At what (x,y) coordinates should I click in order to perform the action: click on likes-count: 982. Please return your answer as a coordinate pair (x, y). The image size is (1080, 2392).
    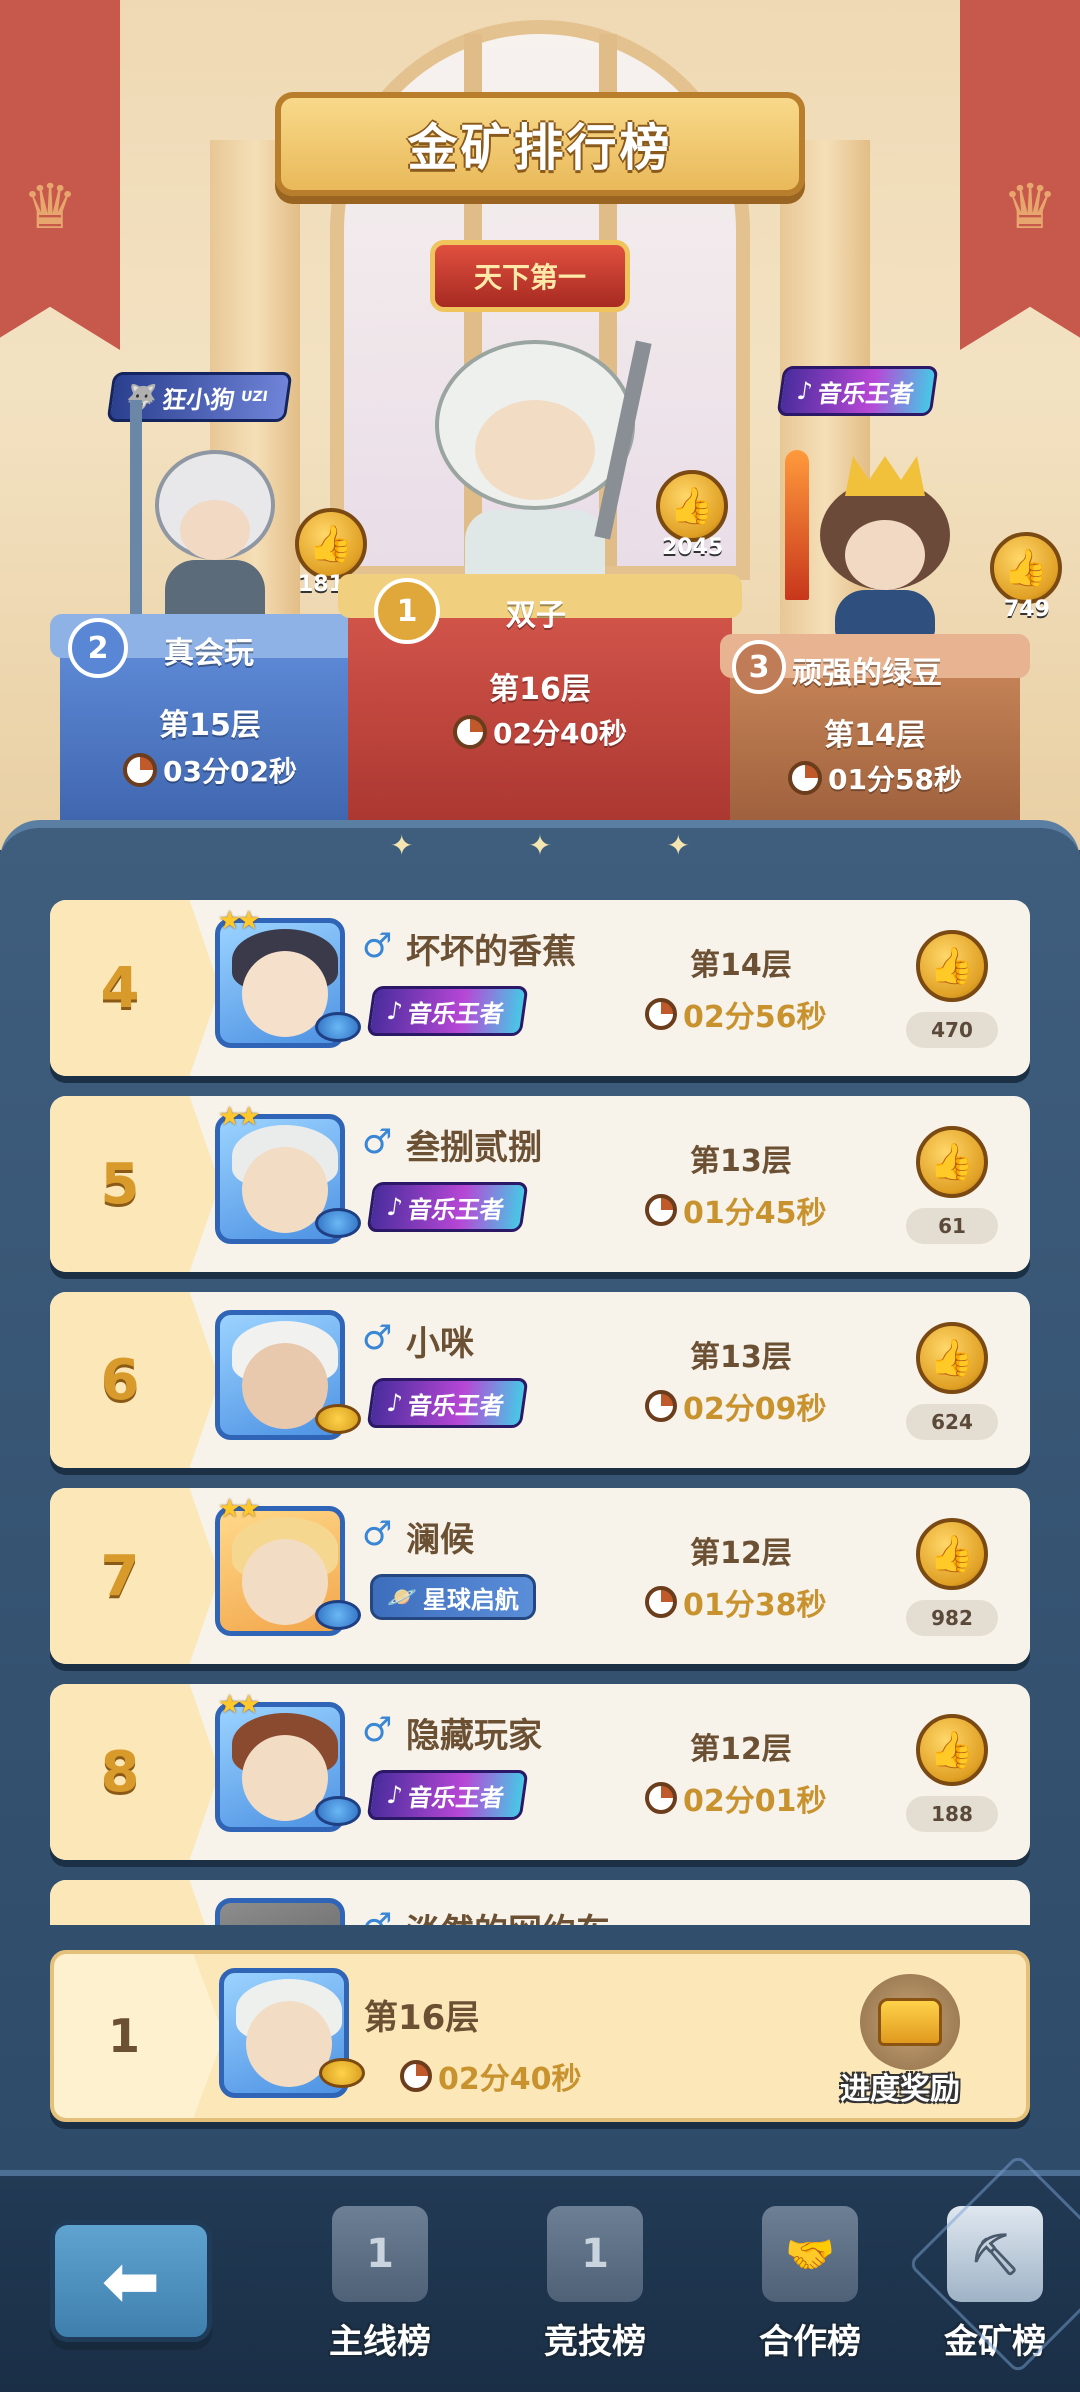
    Looking at the image, I should click on (952, 1618).